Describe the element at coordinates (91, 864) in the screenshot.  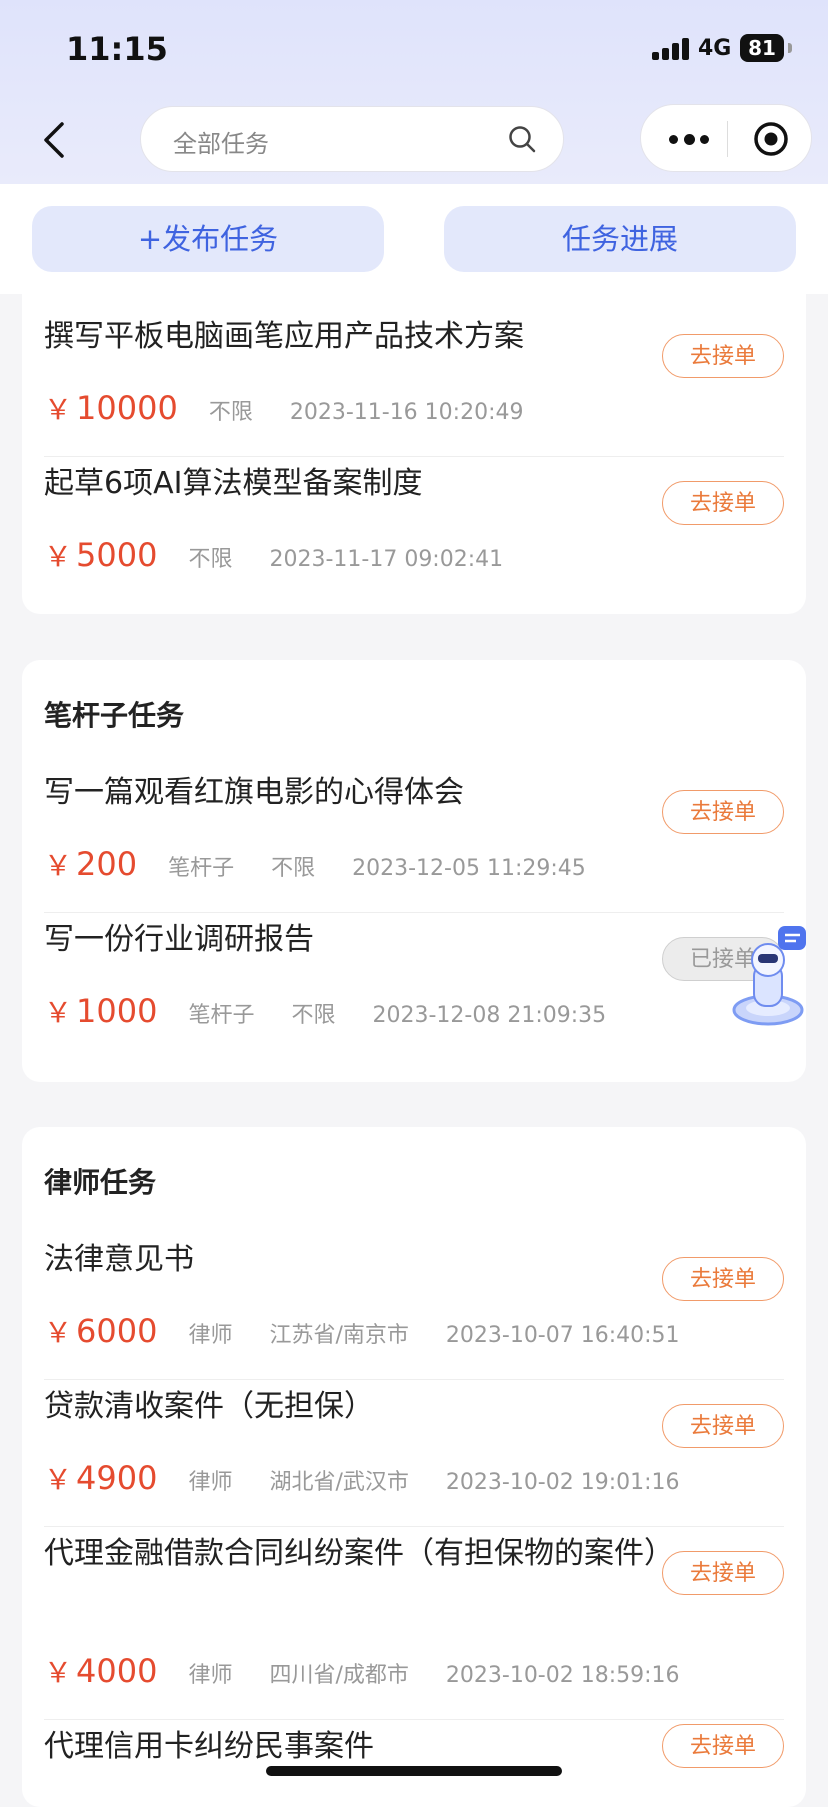
I see `task-price: ￥ 200` at that location.